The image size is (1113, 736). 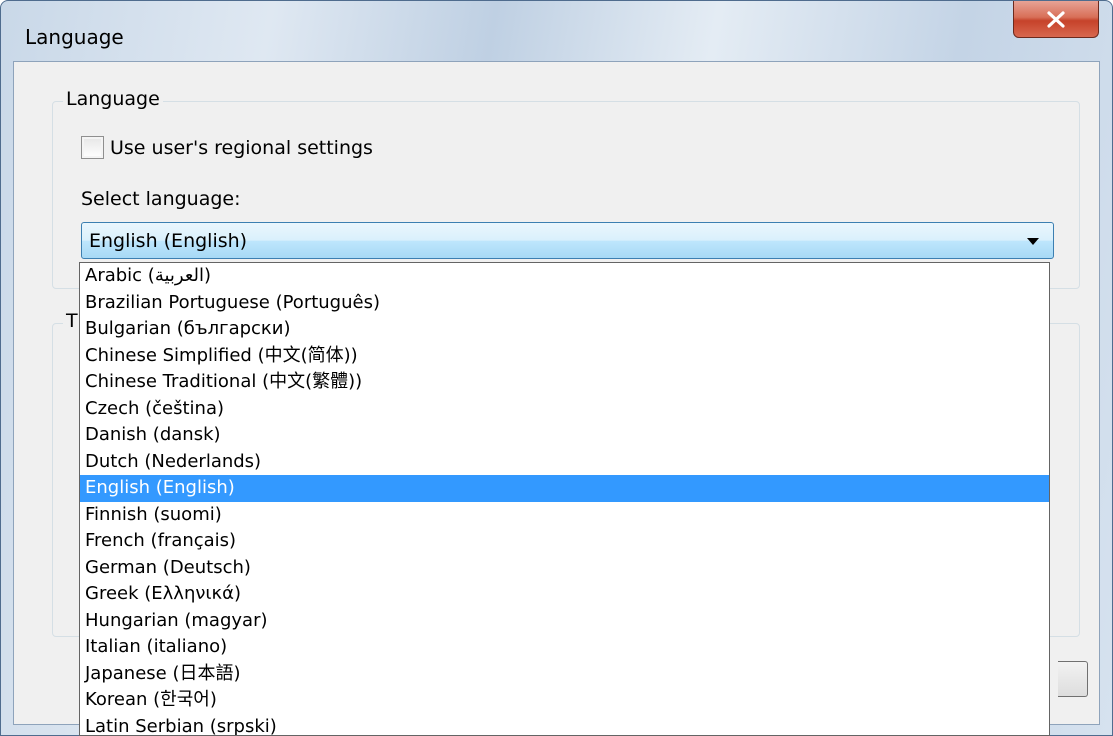 I want to click on use-regional-settings-checkbox, so click(x=92, y=147).